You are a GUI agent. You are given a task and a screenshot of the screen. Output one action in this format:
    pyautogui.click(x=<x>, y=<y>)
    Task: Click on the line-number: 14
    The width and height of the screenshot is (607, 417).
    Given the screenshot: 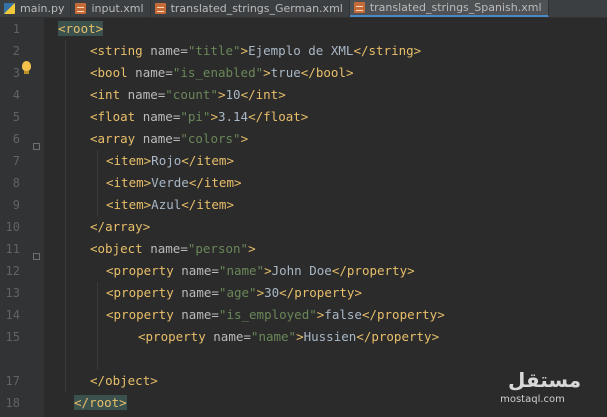 What is the action you would take?
    pyautogui.click(x=12, y=315)
    